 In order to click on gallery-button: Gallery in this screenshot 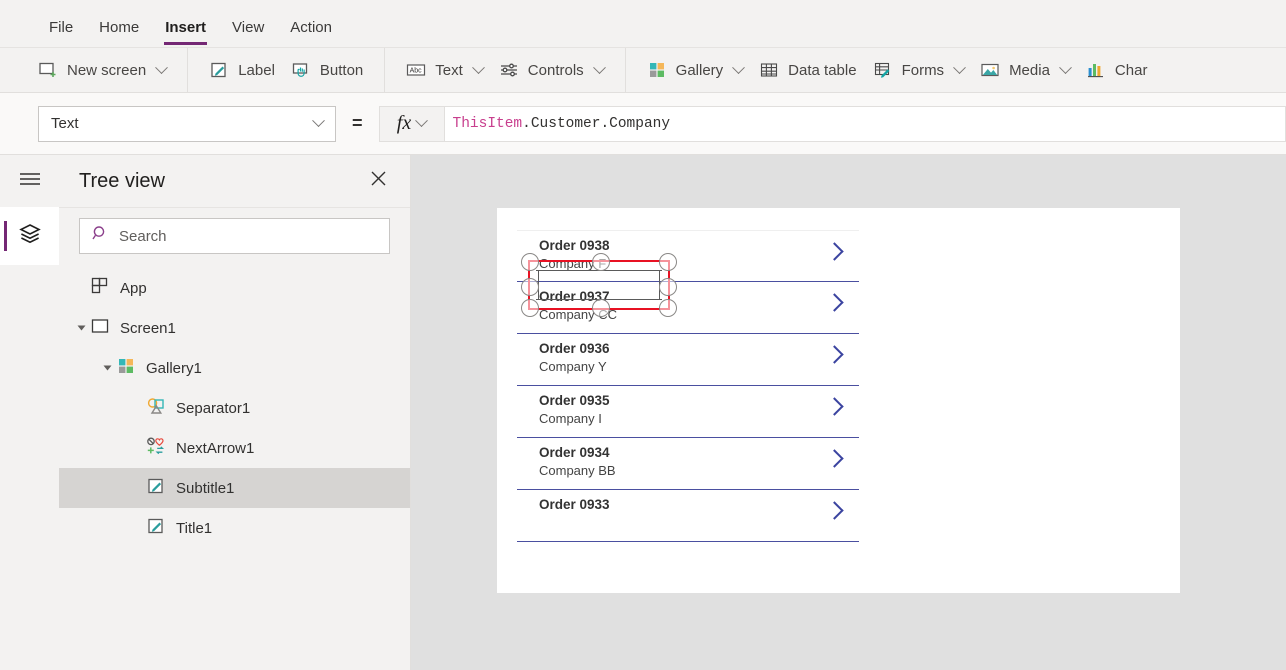, I will do `click(695, 70)`.